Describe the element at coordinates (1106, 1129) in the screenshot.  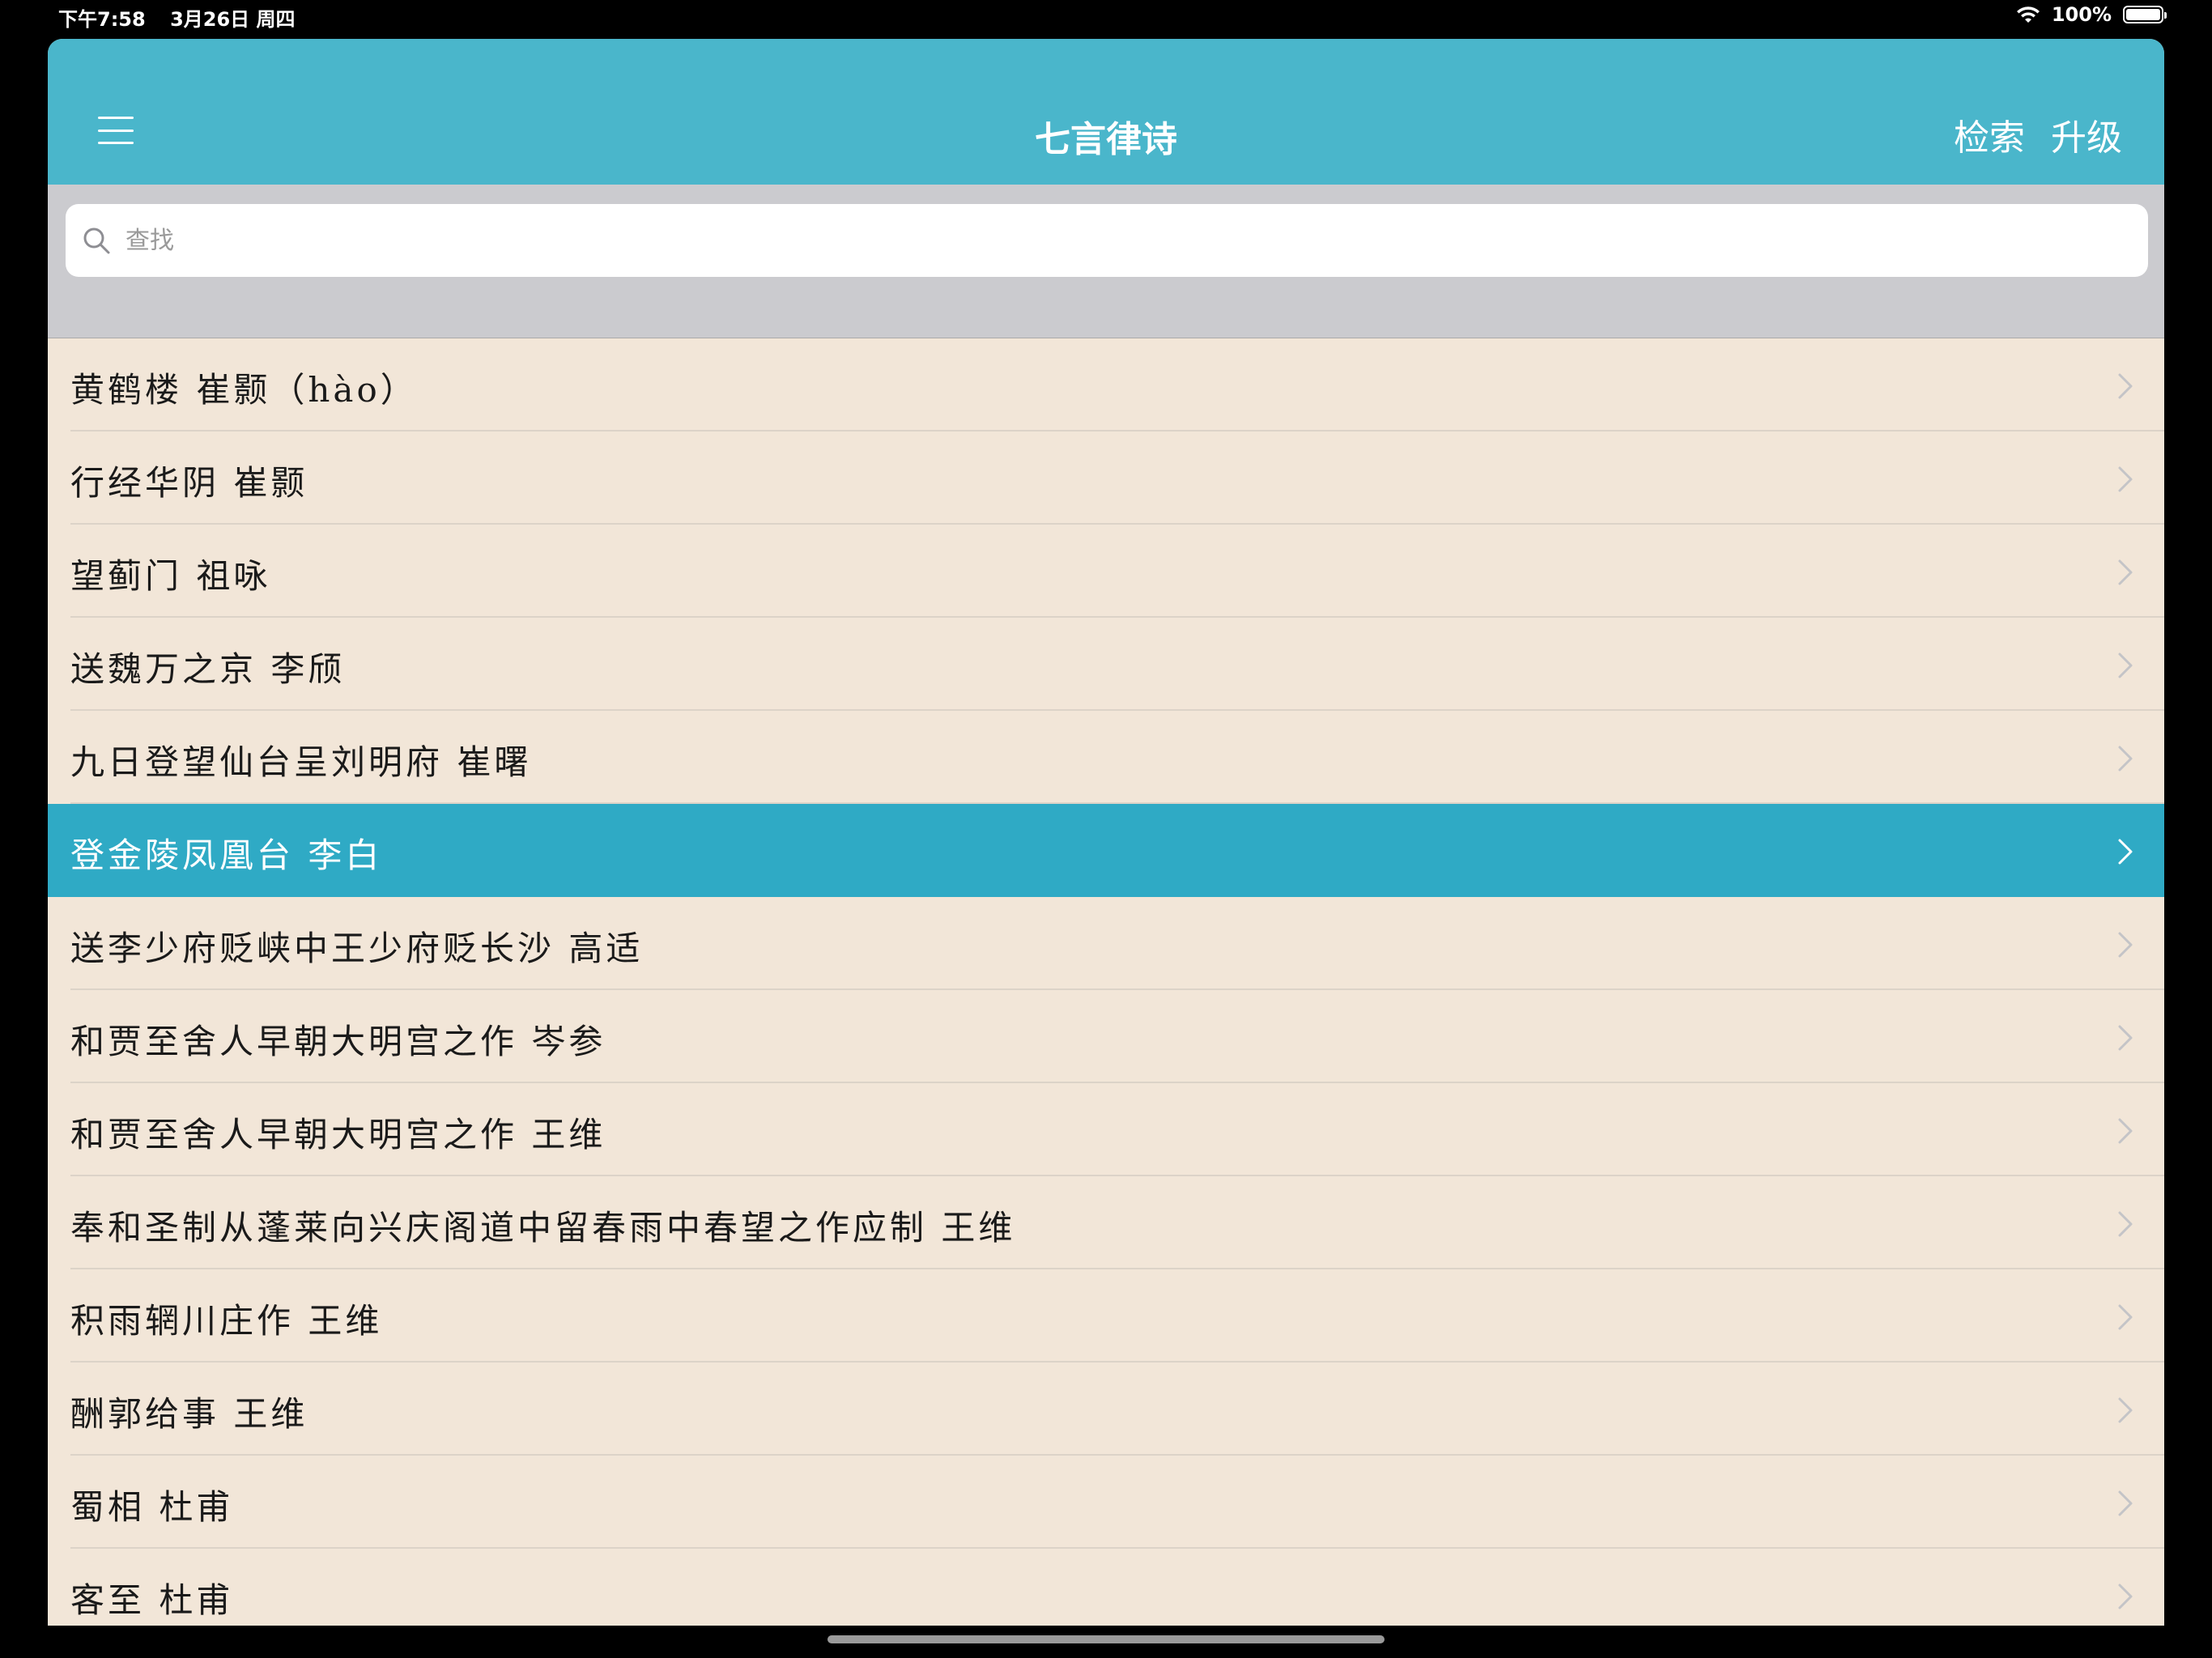
I see `list-item: 和贾至舍人早朝大明宫之作 王维` at that location.